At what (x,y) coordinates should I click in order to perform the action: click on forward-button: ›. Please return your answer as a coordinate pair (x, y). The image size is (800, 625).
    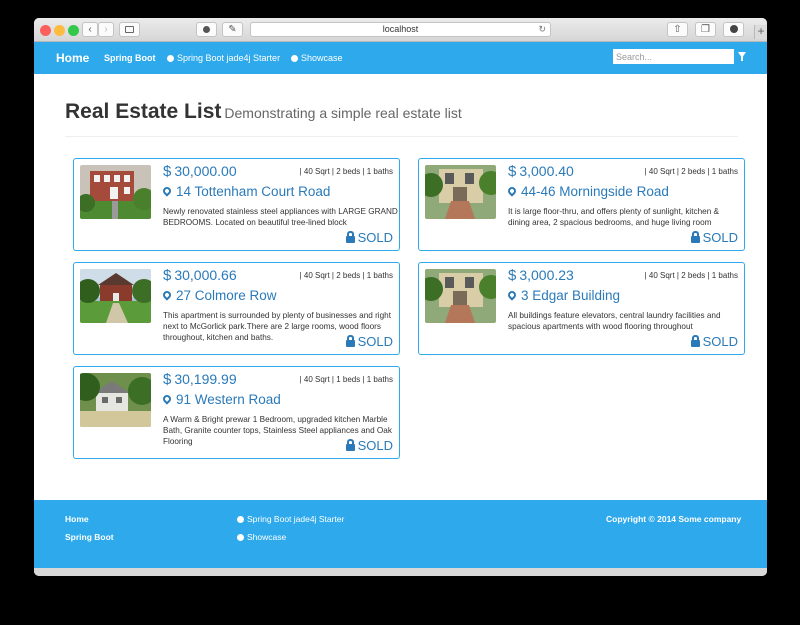
    Looking at the image, I should click on (106, 29).